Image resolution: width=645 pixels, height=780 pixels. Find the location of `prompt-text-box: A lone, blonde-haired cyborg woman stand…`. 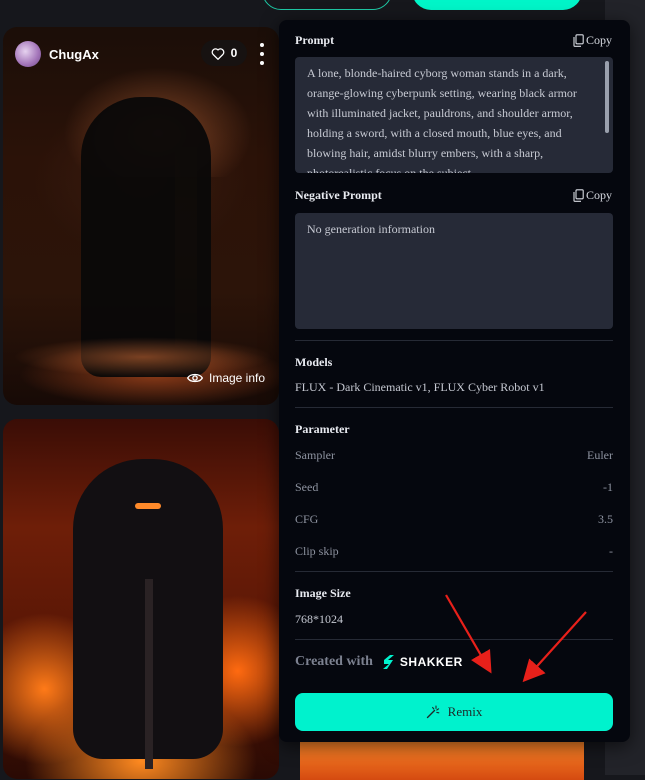

prompt-text-box: A lone, blonde-haired cyborg woman stand… is located at coordinates (454, 115).